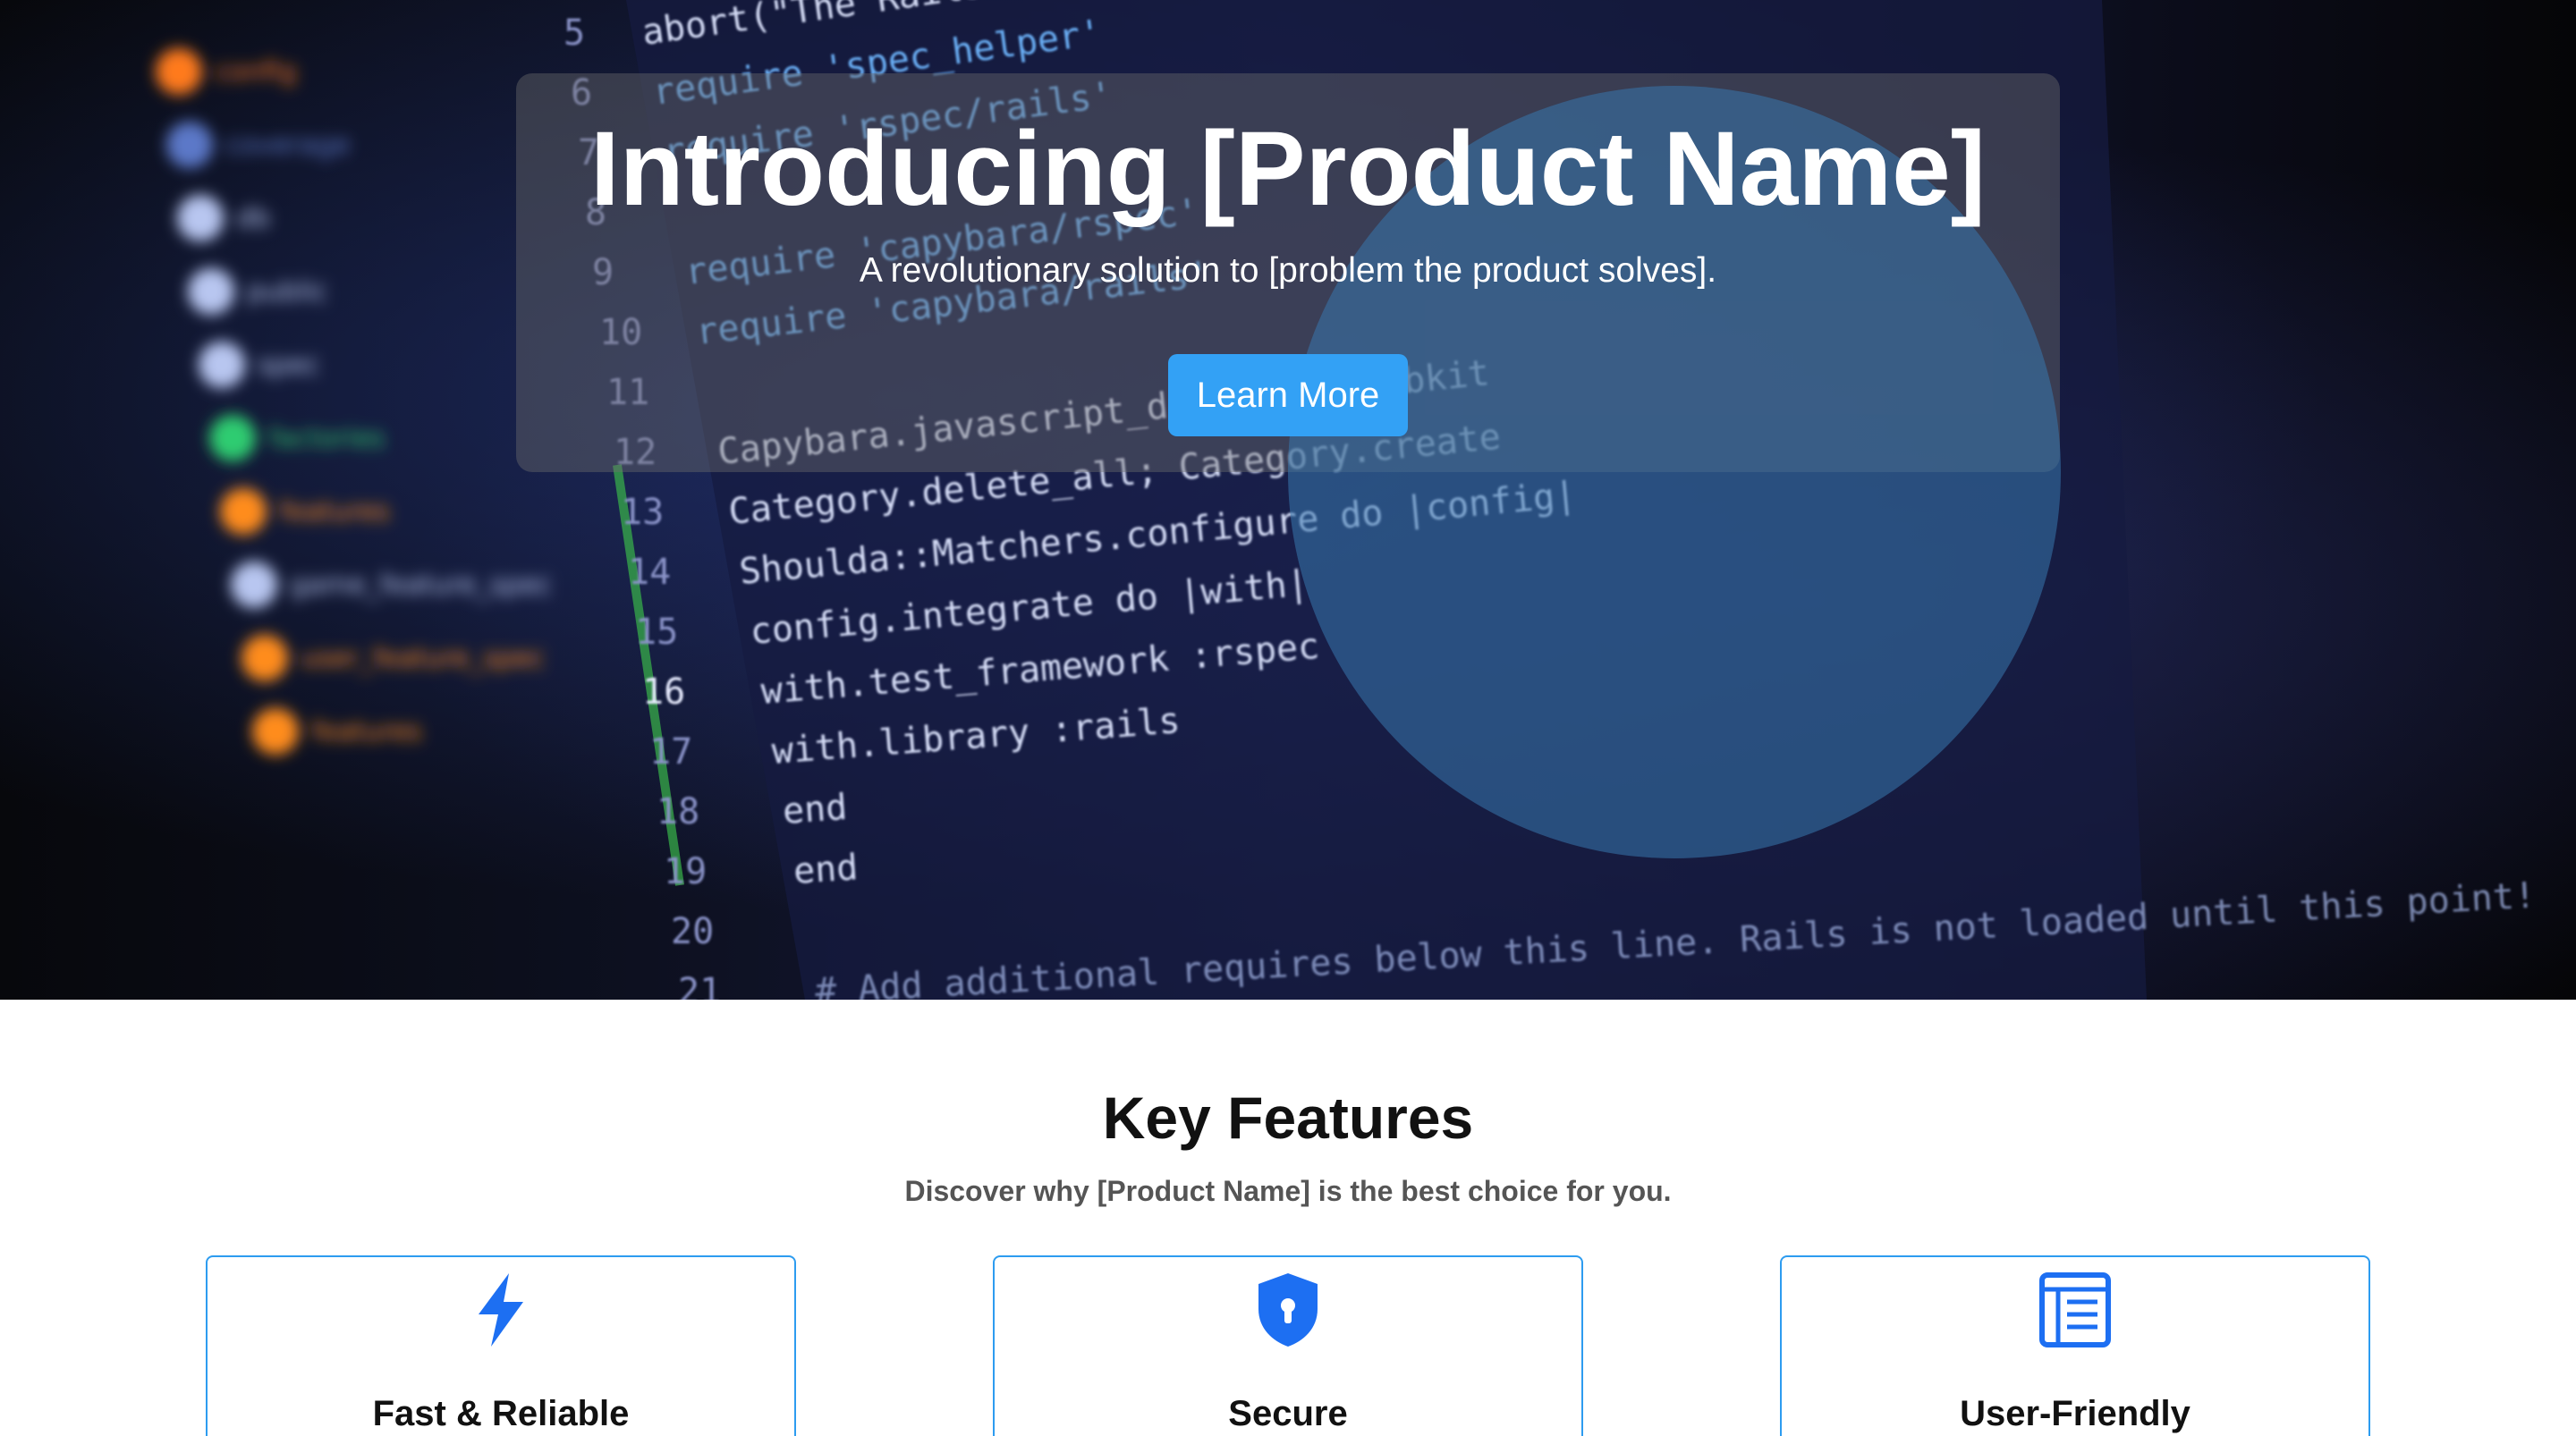 Image resolution: width=2576 pixels, height=1436 pixels. I want to click on code-line-number: 13, so click(642, 512).